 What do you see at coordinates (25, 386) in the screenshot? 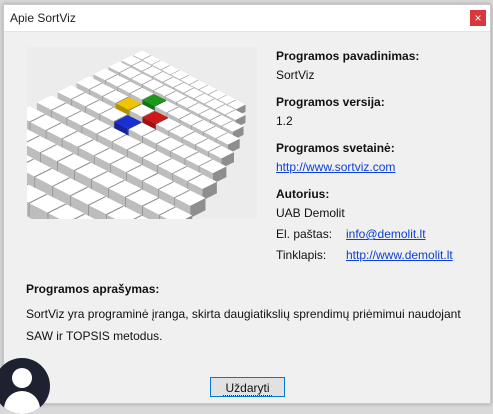
I see `user-avatar-icon` at bounding box center [25, 386].